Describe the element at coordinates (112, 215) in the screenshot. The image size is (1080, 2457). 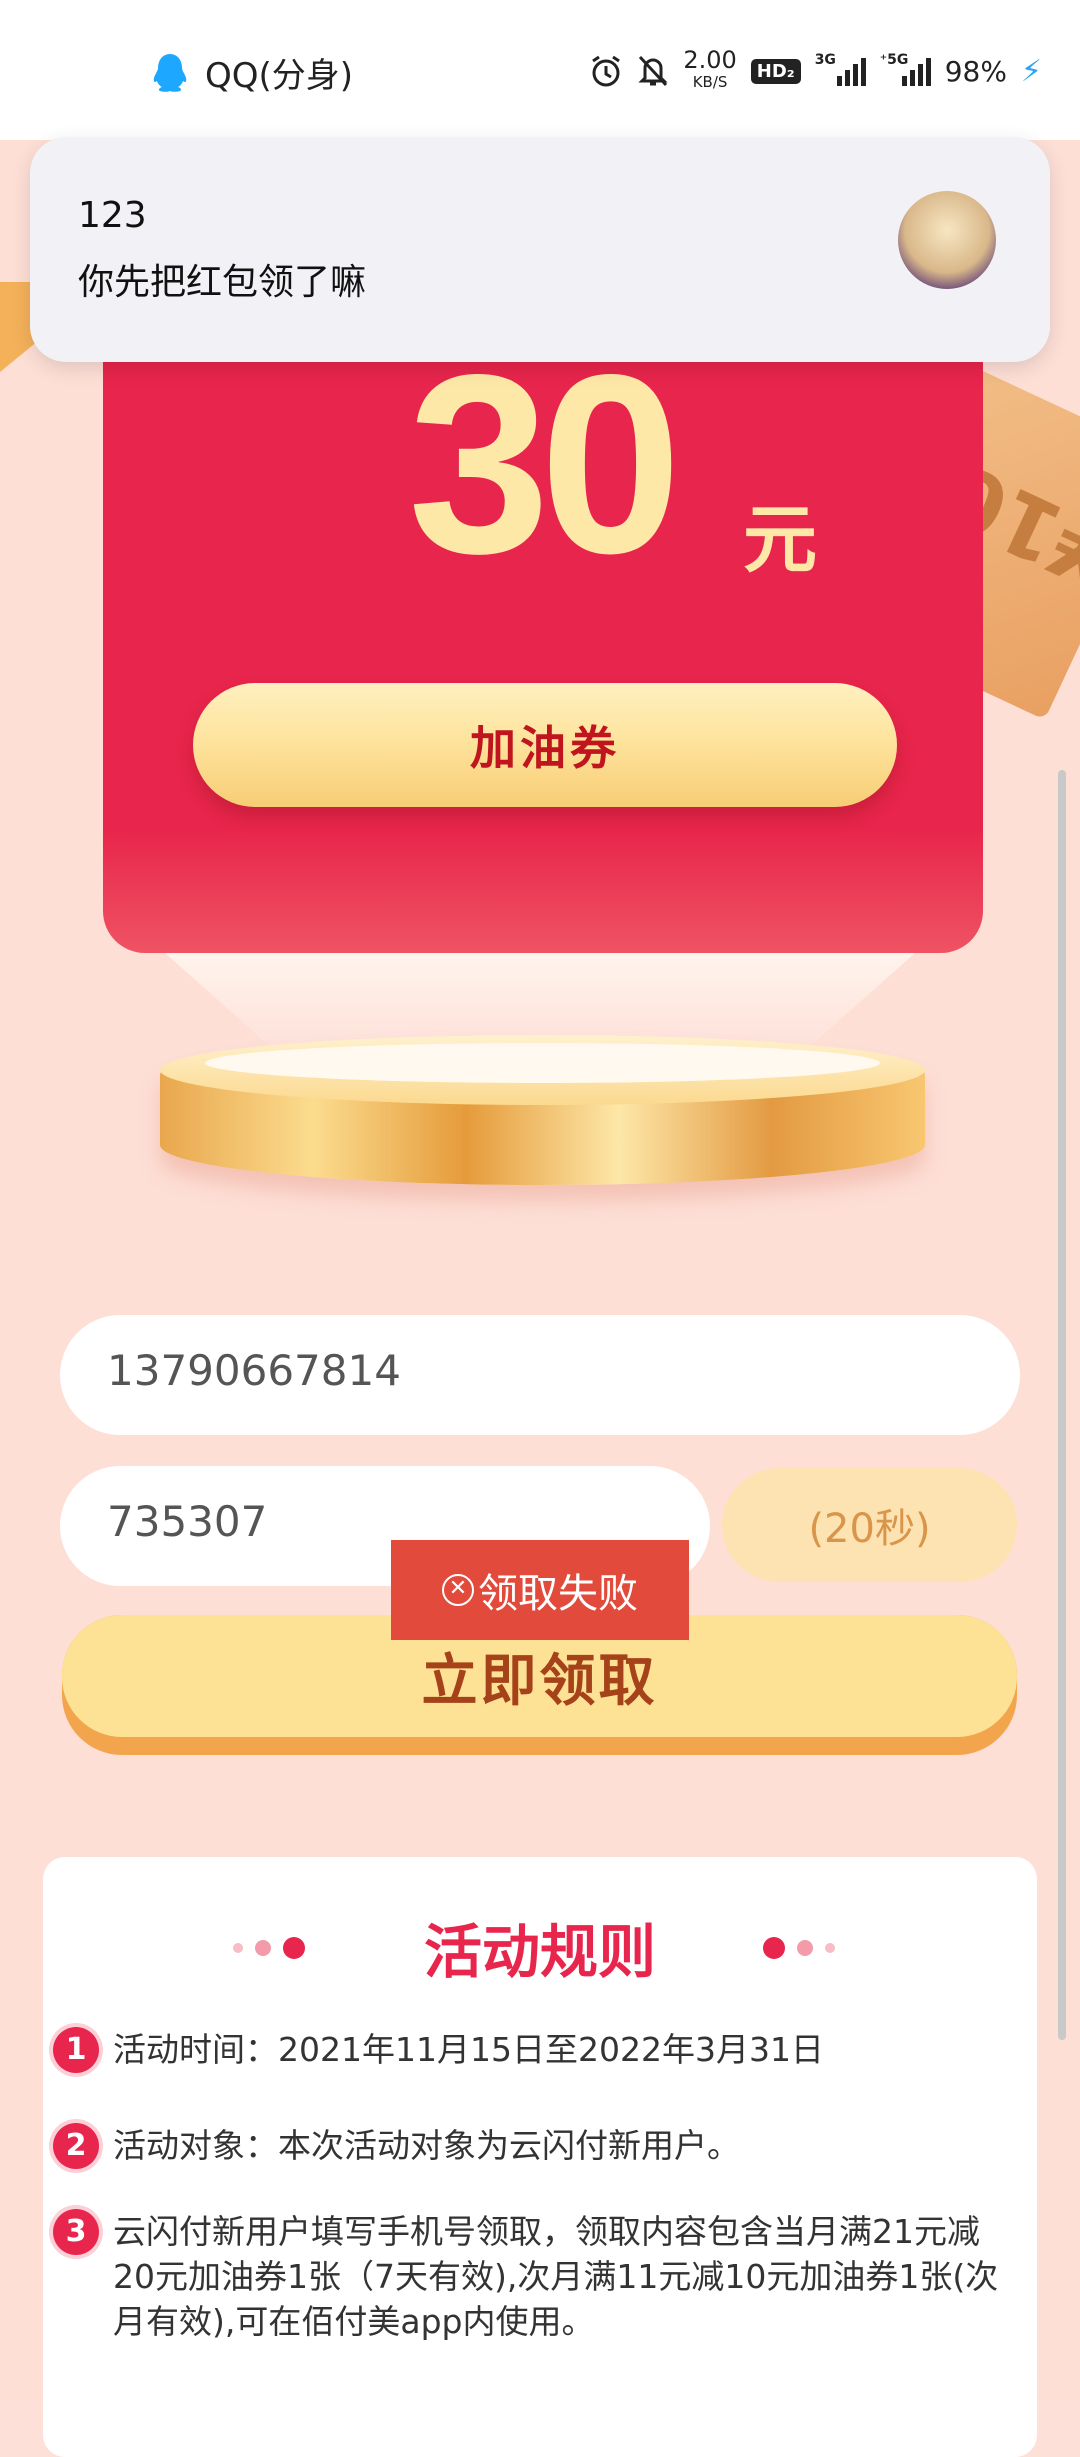
I see `notification-sender: 123` at that location.